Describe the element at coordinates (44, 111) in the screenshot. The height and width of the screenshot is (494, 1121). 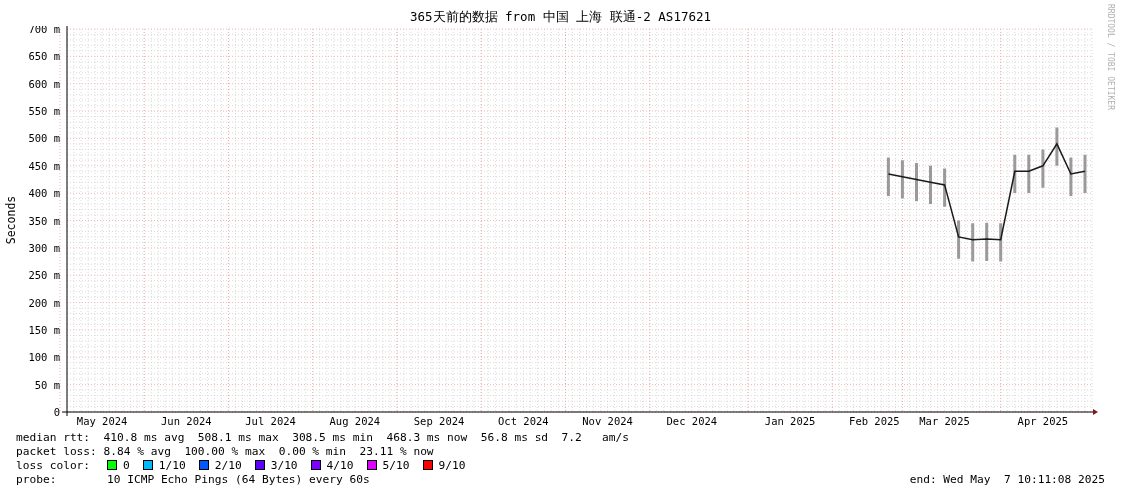
I see `y-tick-label: 550 m` at that location.